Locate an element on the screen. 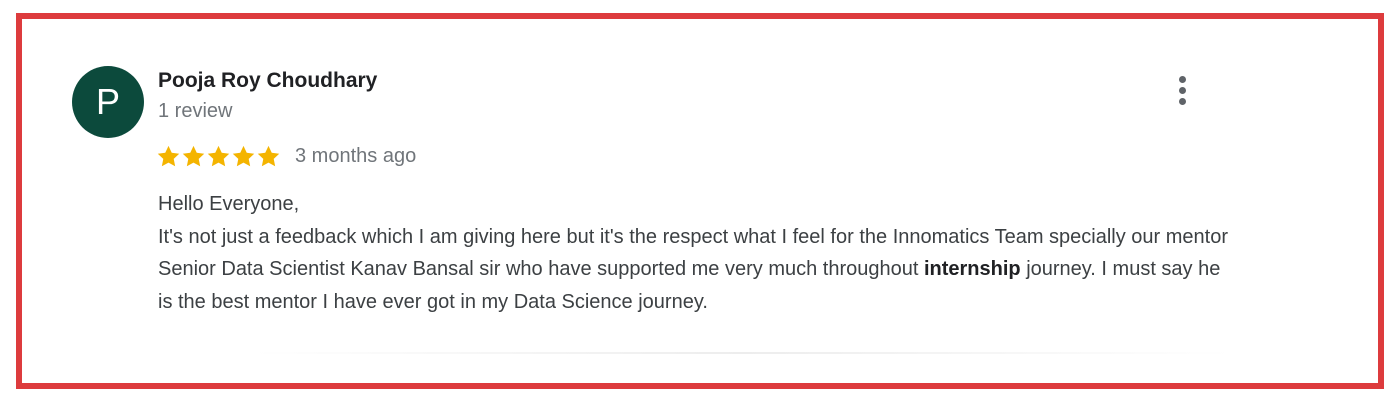 This screenshot has width=1400, height=400. avatar: P is located at coordinates (108, 102).